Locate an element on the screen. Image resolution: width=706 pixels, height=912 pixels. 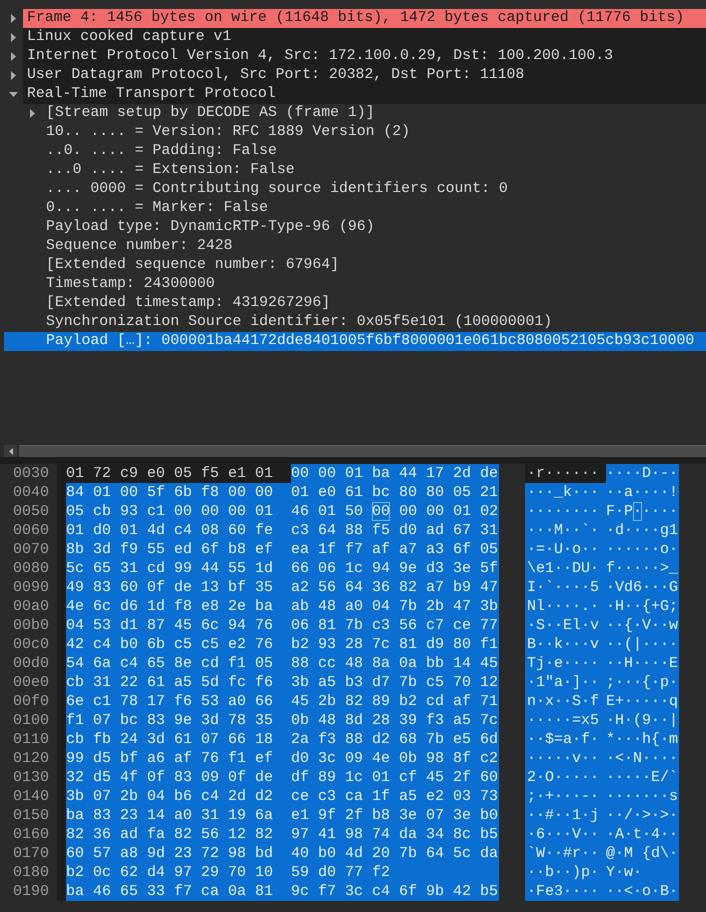
ascii-text: 2·O····· is located at coordinates (565, 777).